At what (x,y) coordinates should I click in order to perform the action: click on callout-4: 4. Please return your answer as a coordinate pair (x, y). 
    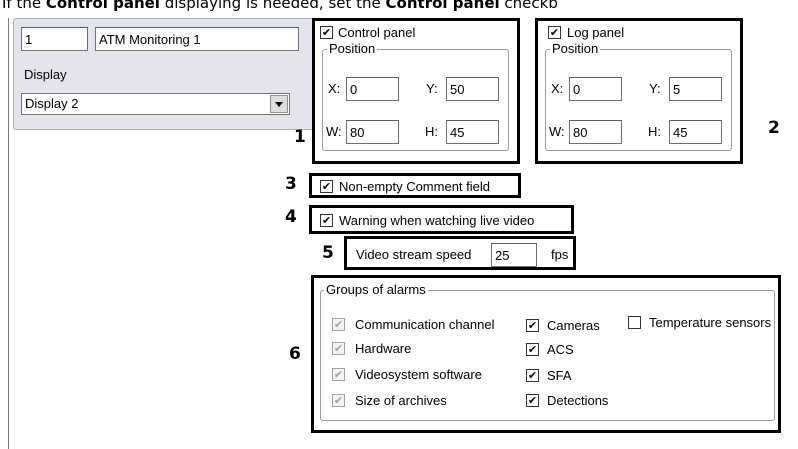
    Looking at the image, I should click on (291, 217).